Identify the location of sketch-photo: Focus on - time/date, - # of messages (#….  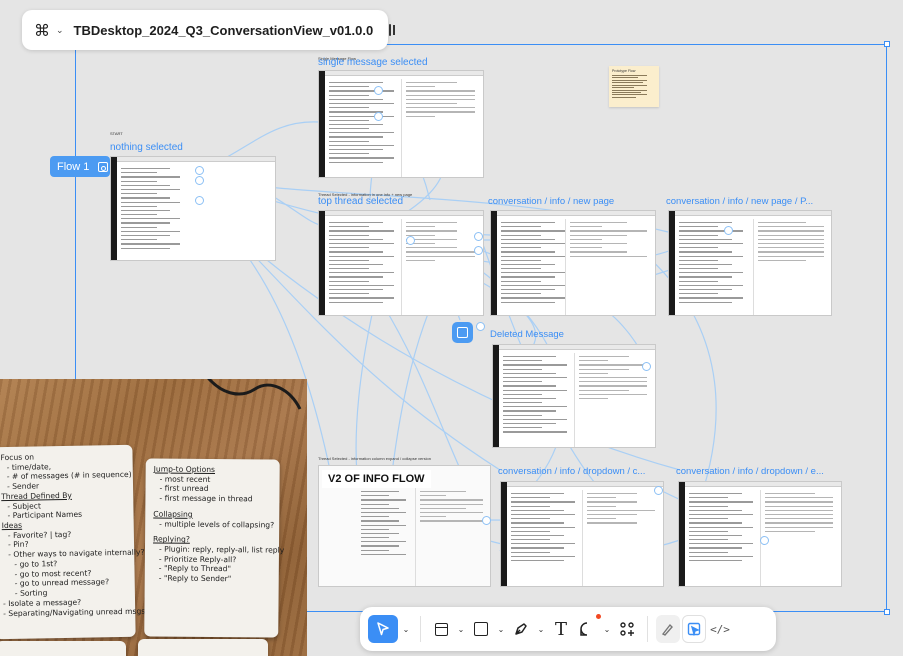
(153, 517).